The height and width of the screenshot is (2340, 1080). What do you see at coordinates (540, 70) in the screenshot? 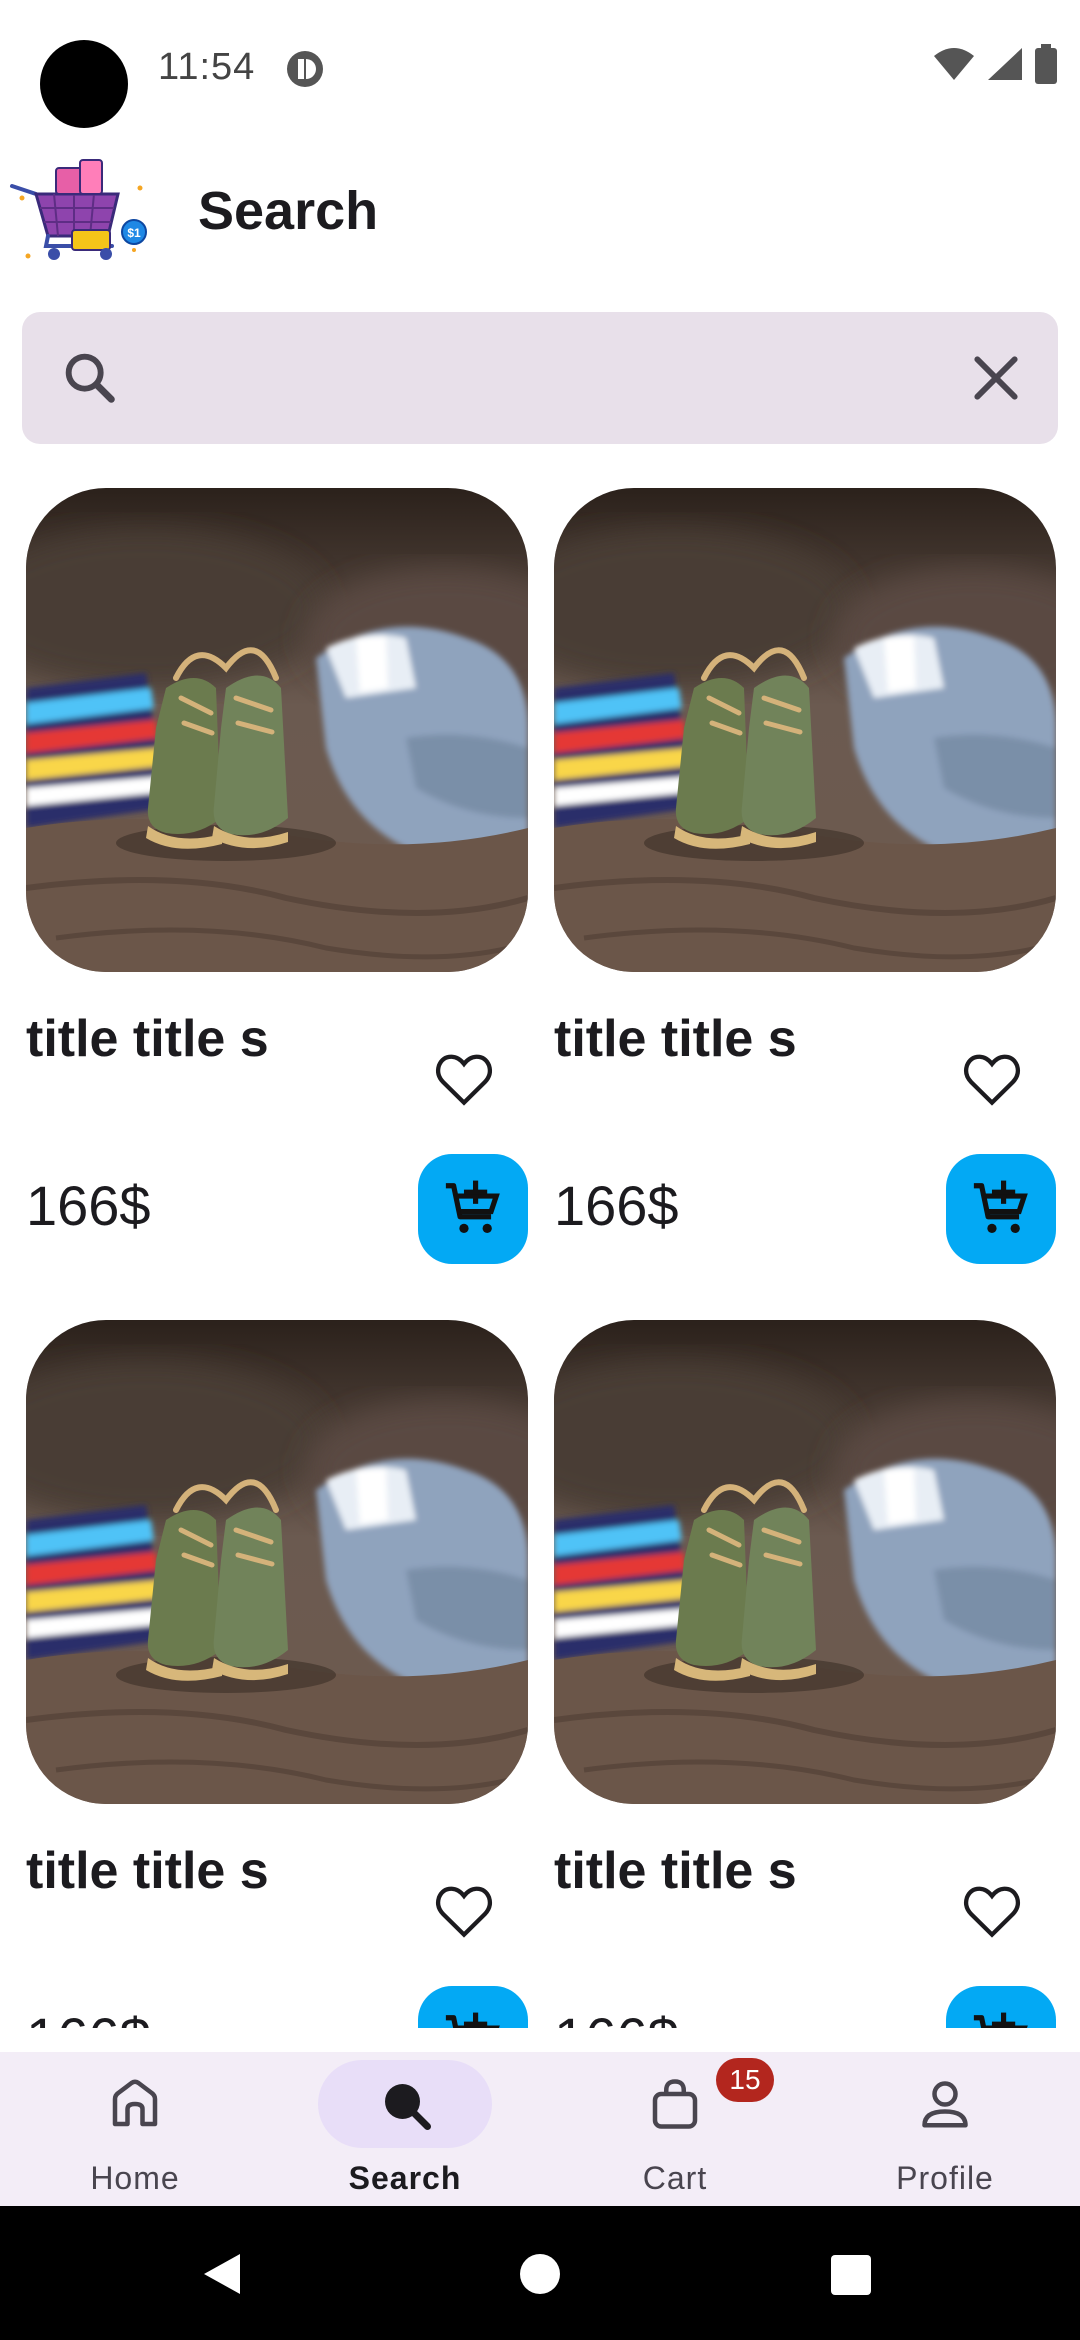
I see `status-bar: 11:54` at bounding box center [540, 70].